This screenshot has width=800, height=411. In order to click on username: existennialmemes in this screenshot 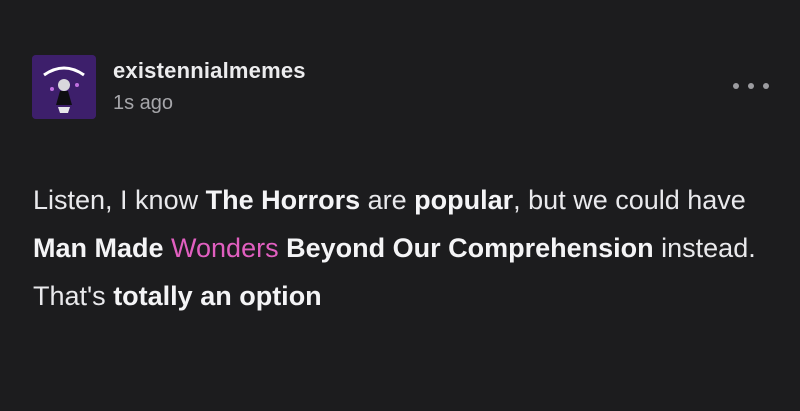, I will do `click(209, 71)`.